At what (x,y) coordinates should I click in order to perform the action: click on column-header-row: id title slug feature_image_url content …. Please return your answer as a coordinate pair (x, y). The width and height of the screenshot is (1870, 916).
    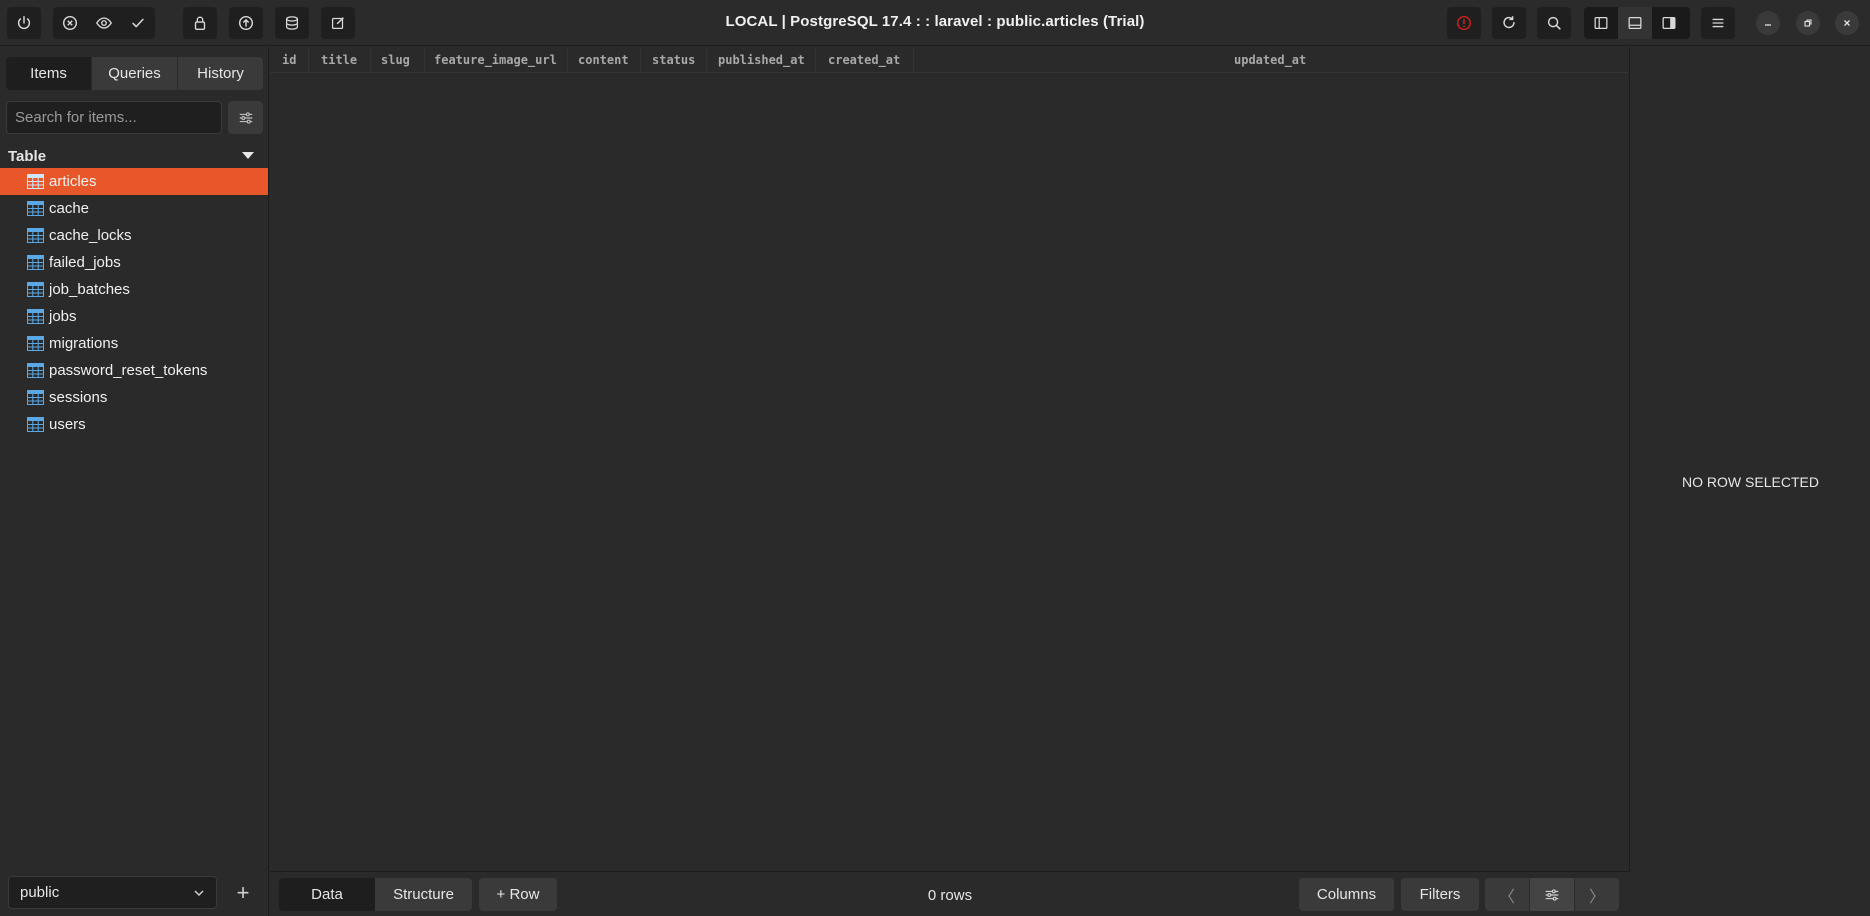
    Looking at the image, I should click on (949, 60).